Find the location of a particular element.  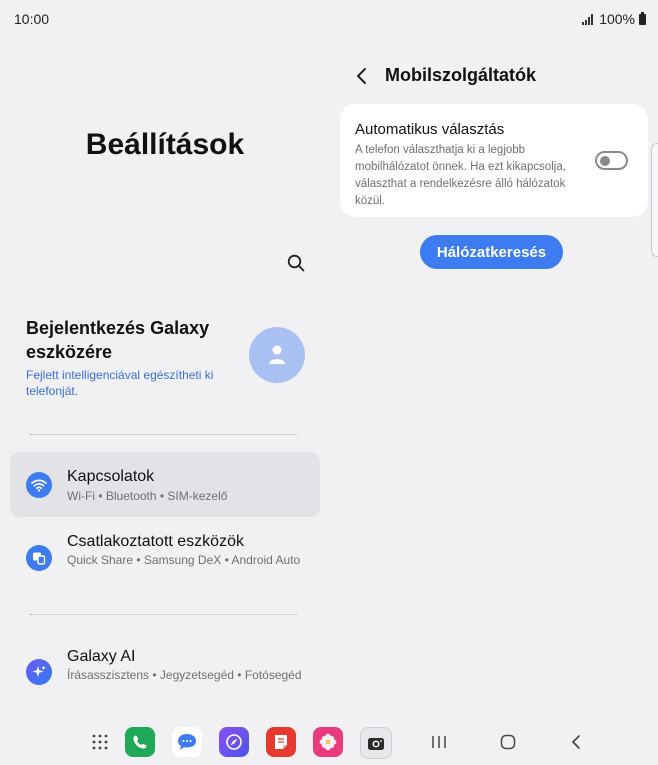

status-bar: 10:00 100% is located at coordinates (329, 18).